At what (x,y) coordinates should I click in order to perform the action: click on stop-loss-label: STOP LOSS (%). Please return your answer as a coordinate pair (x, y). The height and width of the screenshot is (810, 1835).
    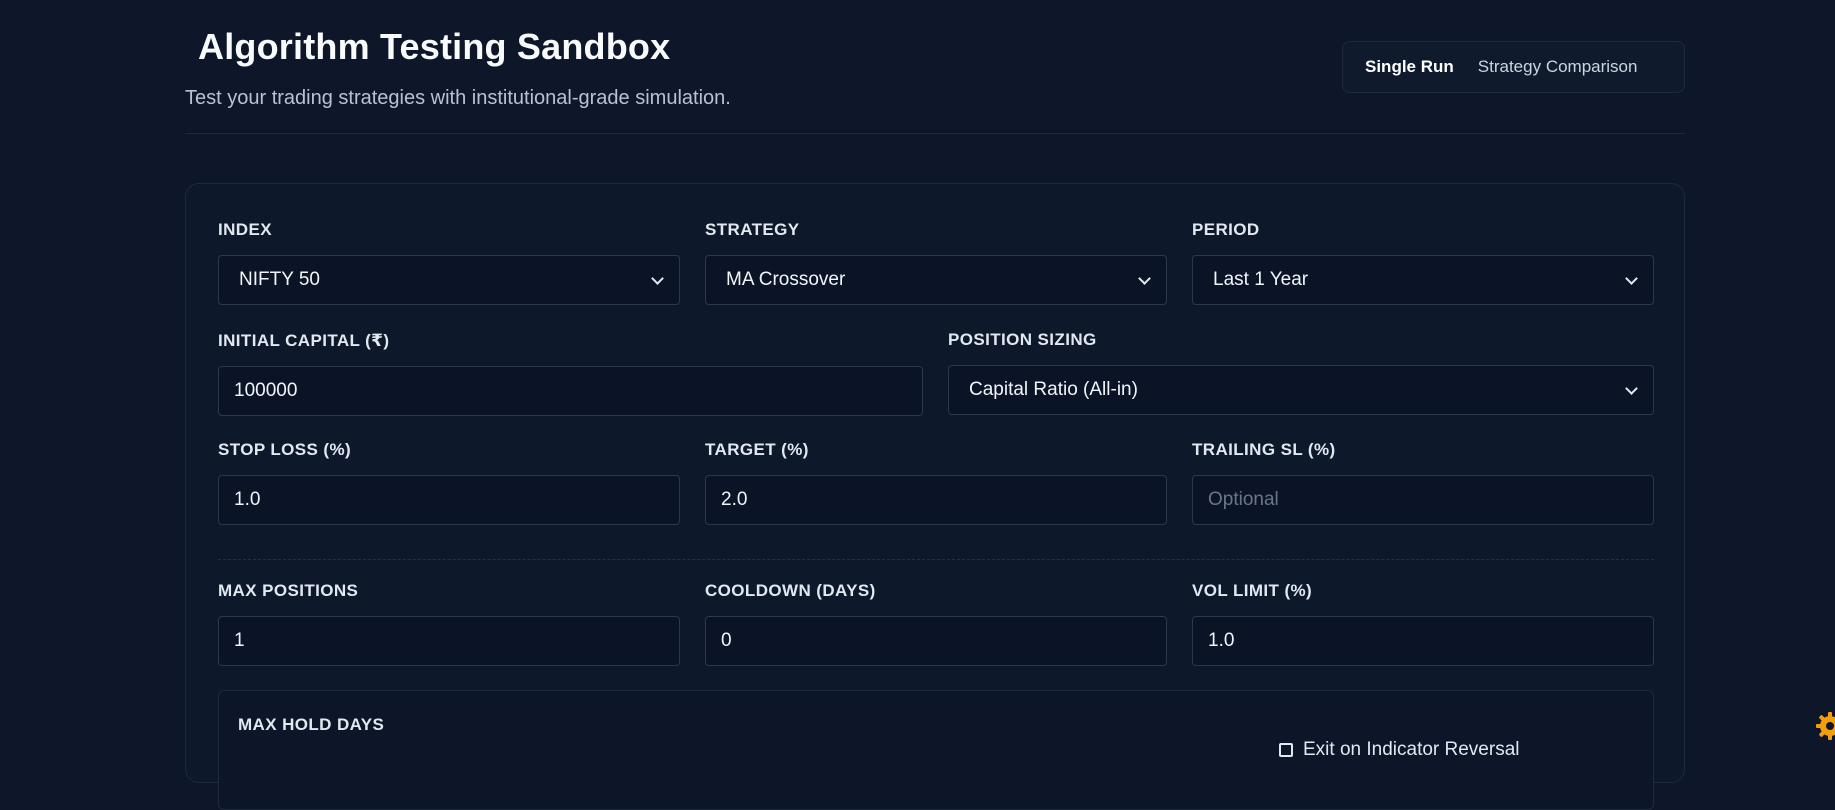
    Looking at the image, I should click on (285, 449).